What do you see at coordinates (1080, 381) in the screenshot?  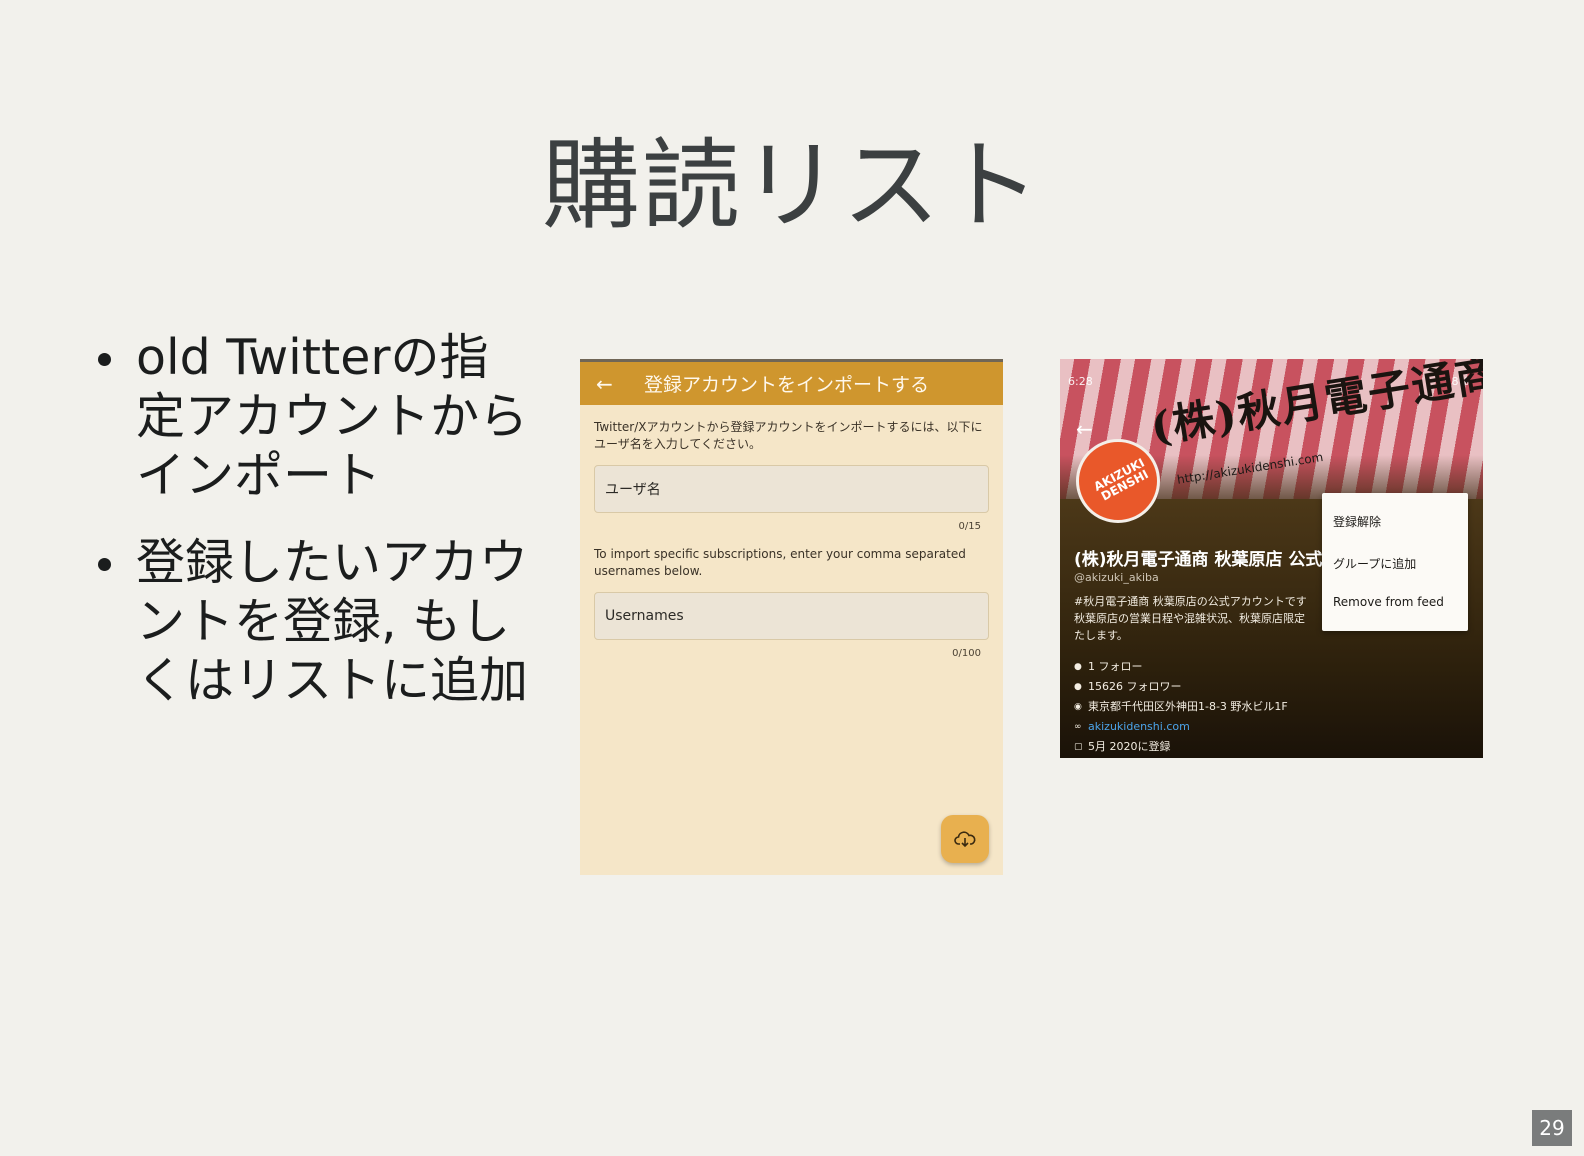 I see `status-time: 6:28` at bounding box center [1080, 381].